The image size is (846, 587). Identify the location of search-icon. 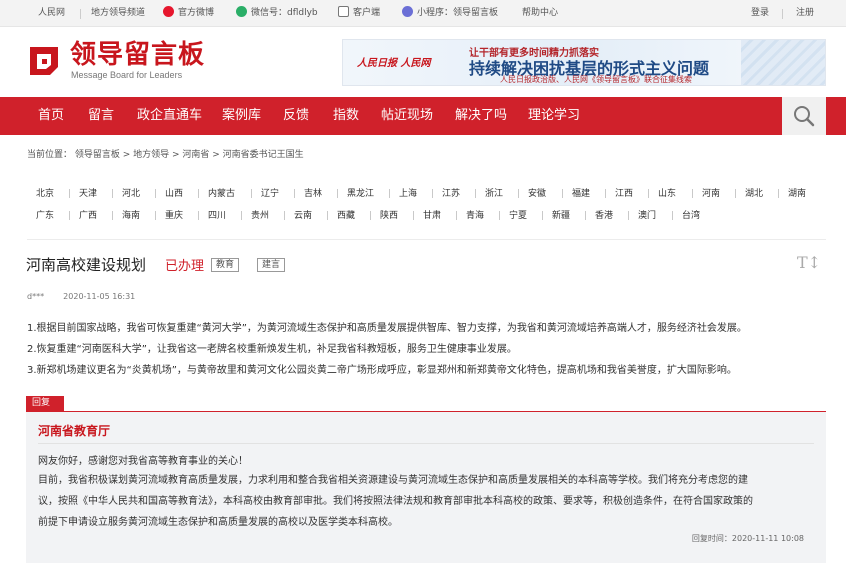
(804, 116).